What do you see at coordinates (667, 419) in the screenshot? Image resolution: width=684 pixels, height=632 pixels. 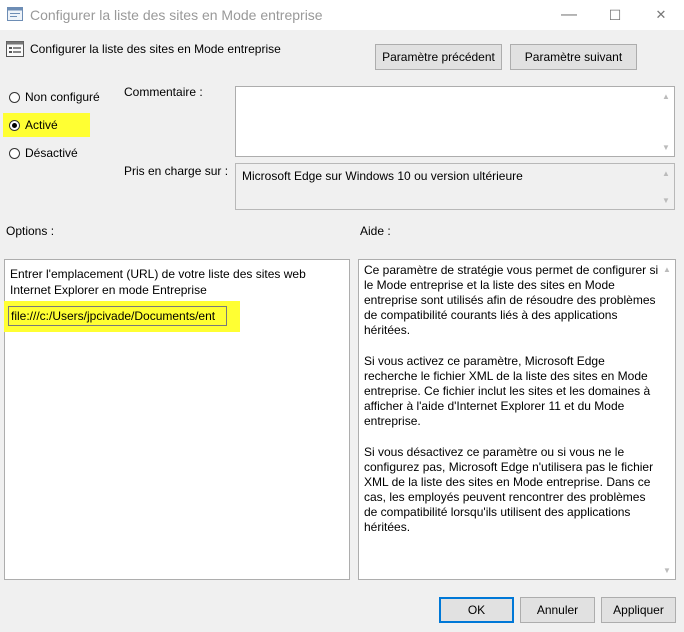 I see `help-scrollbar: ▲ ▼` at bounding box center [667, 419].